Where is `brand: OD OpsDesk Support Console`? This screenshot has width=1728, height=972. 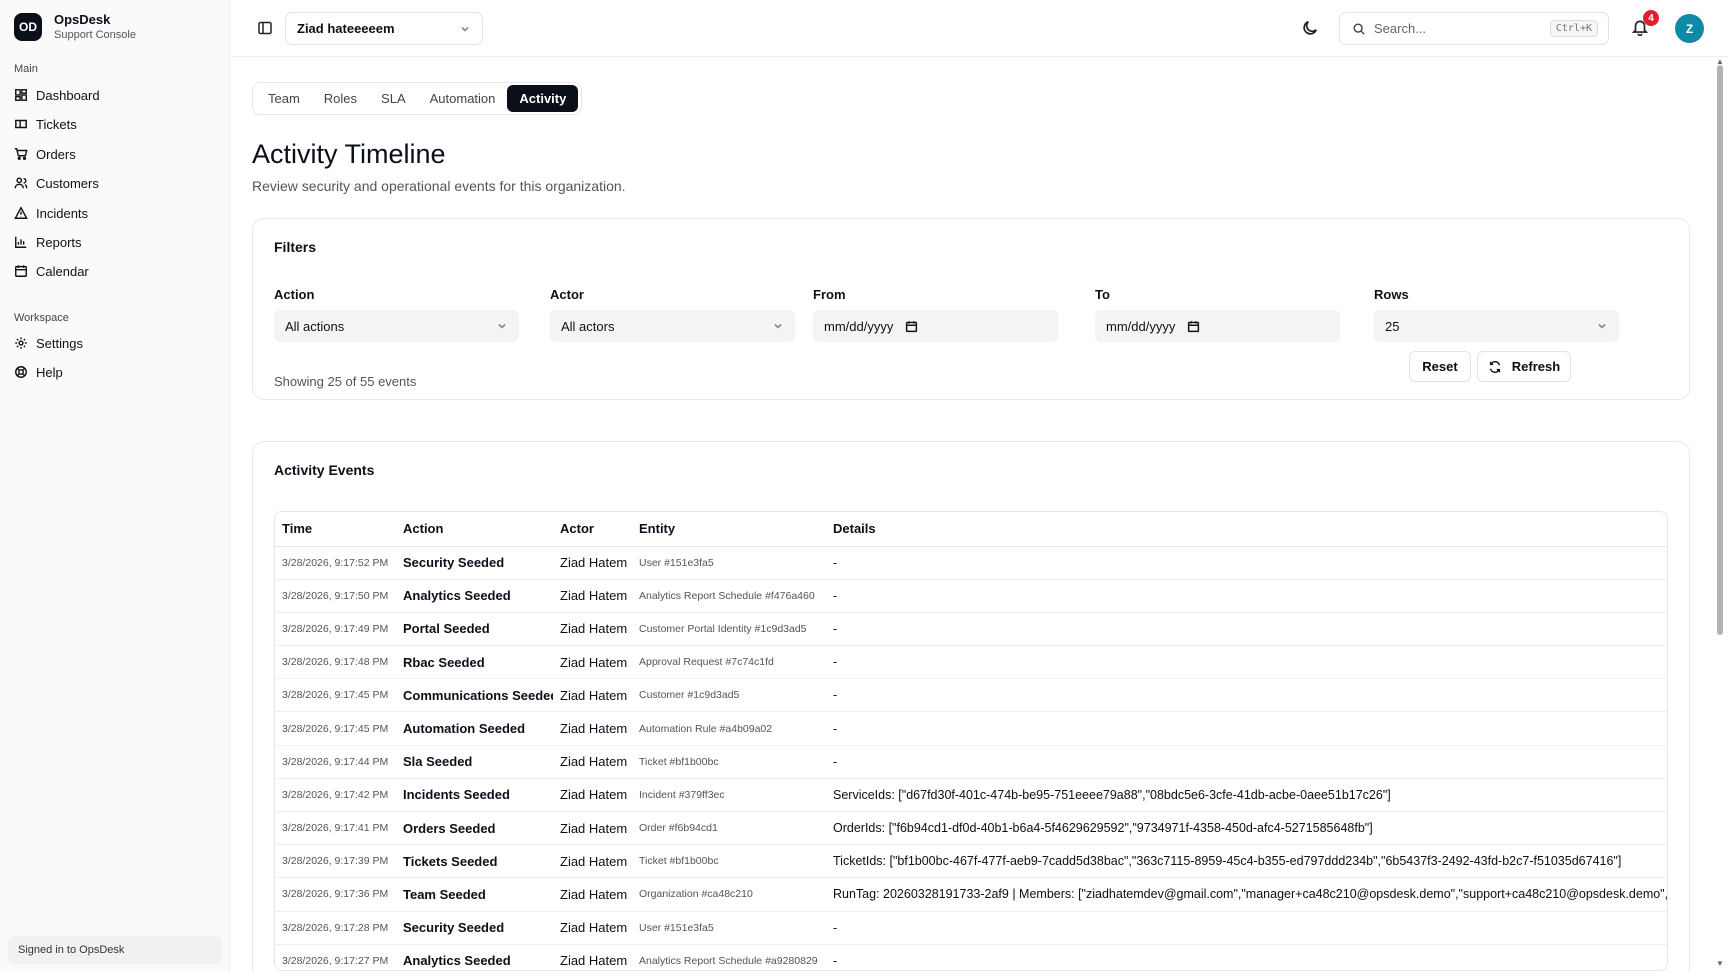 brand: OD OpsDesk Support Console is located at coordinates (75, 27).